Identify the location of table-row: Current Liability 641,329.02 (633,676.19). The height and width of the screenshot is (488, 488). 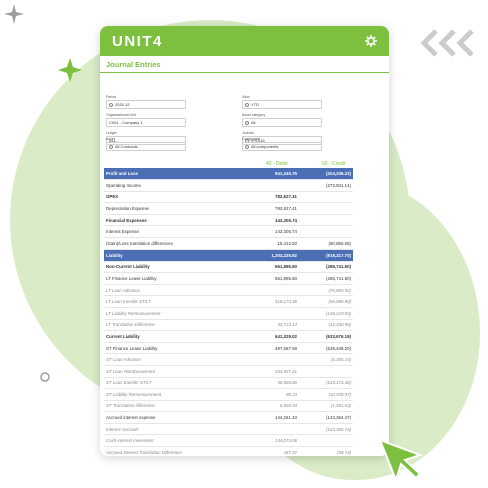
(228, 337).